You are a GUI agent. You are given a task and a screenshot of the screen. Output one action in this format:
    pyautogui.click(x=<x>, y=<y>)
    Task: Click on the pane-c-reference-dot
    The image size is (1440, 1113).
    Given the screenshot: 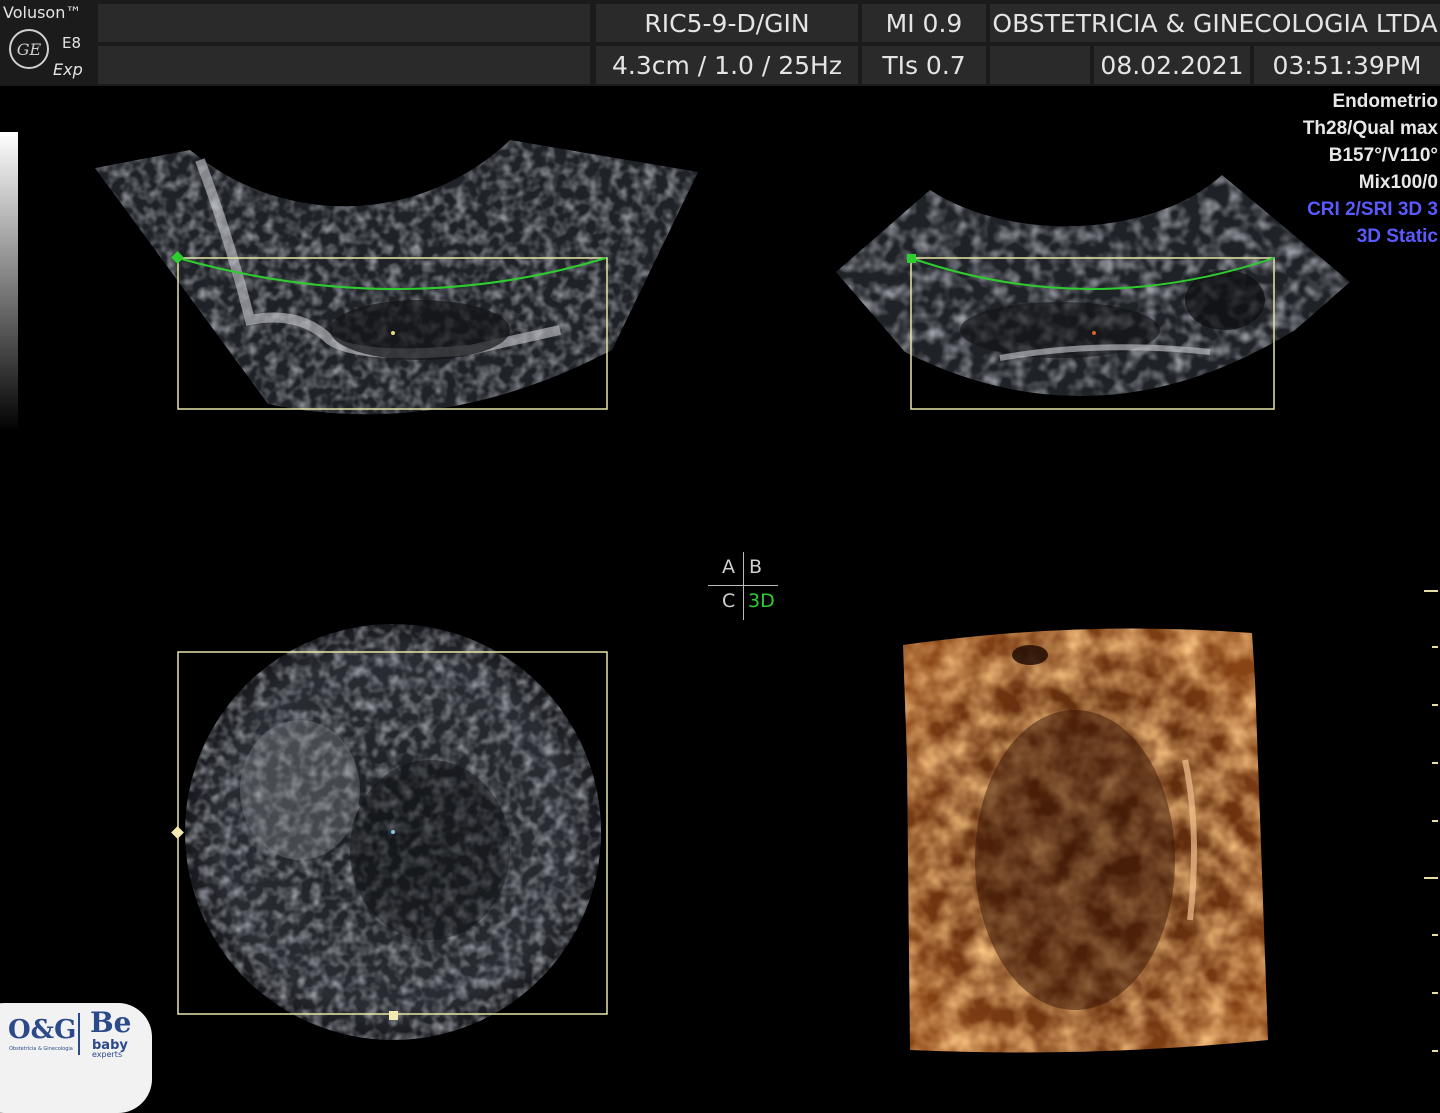 What is the action you would take?
    pyautogui.click(x=393, y=832)
    